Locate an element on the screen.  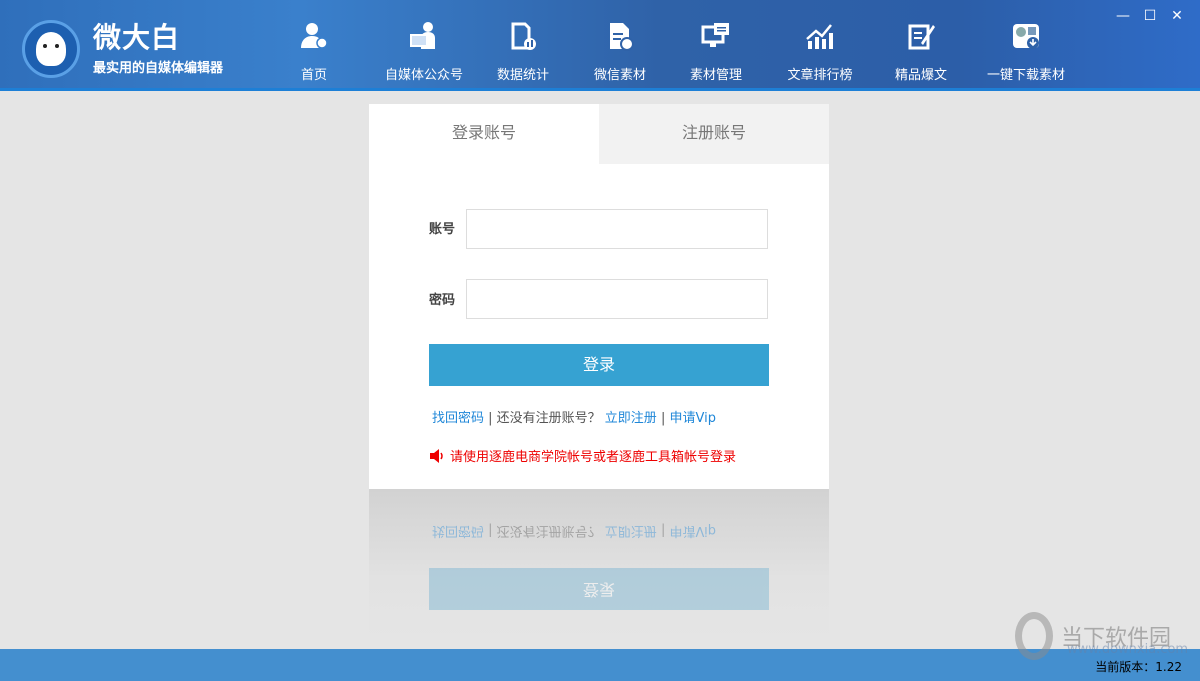
login-links: 找回密码 | 还没有注册账号？ 立即注册 | 申请Vip is located at coordinates (574, 416).